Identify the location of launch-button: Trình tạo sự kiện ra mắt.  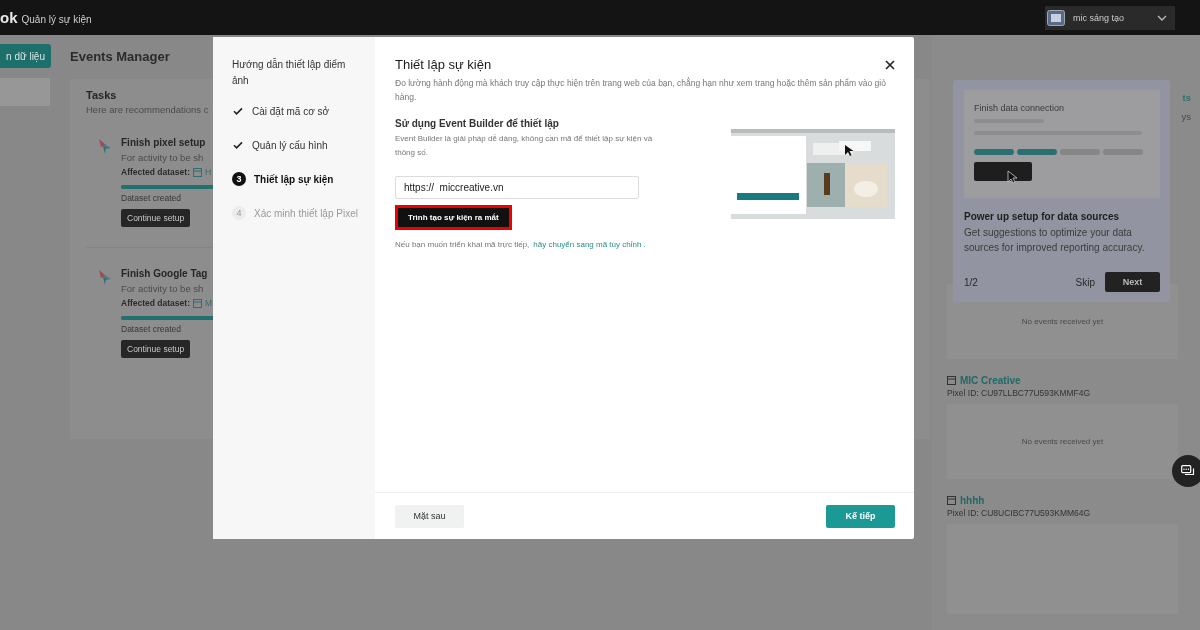
(453, 218).